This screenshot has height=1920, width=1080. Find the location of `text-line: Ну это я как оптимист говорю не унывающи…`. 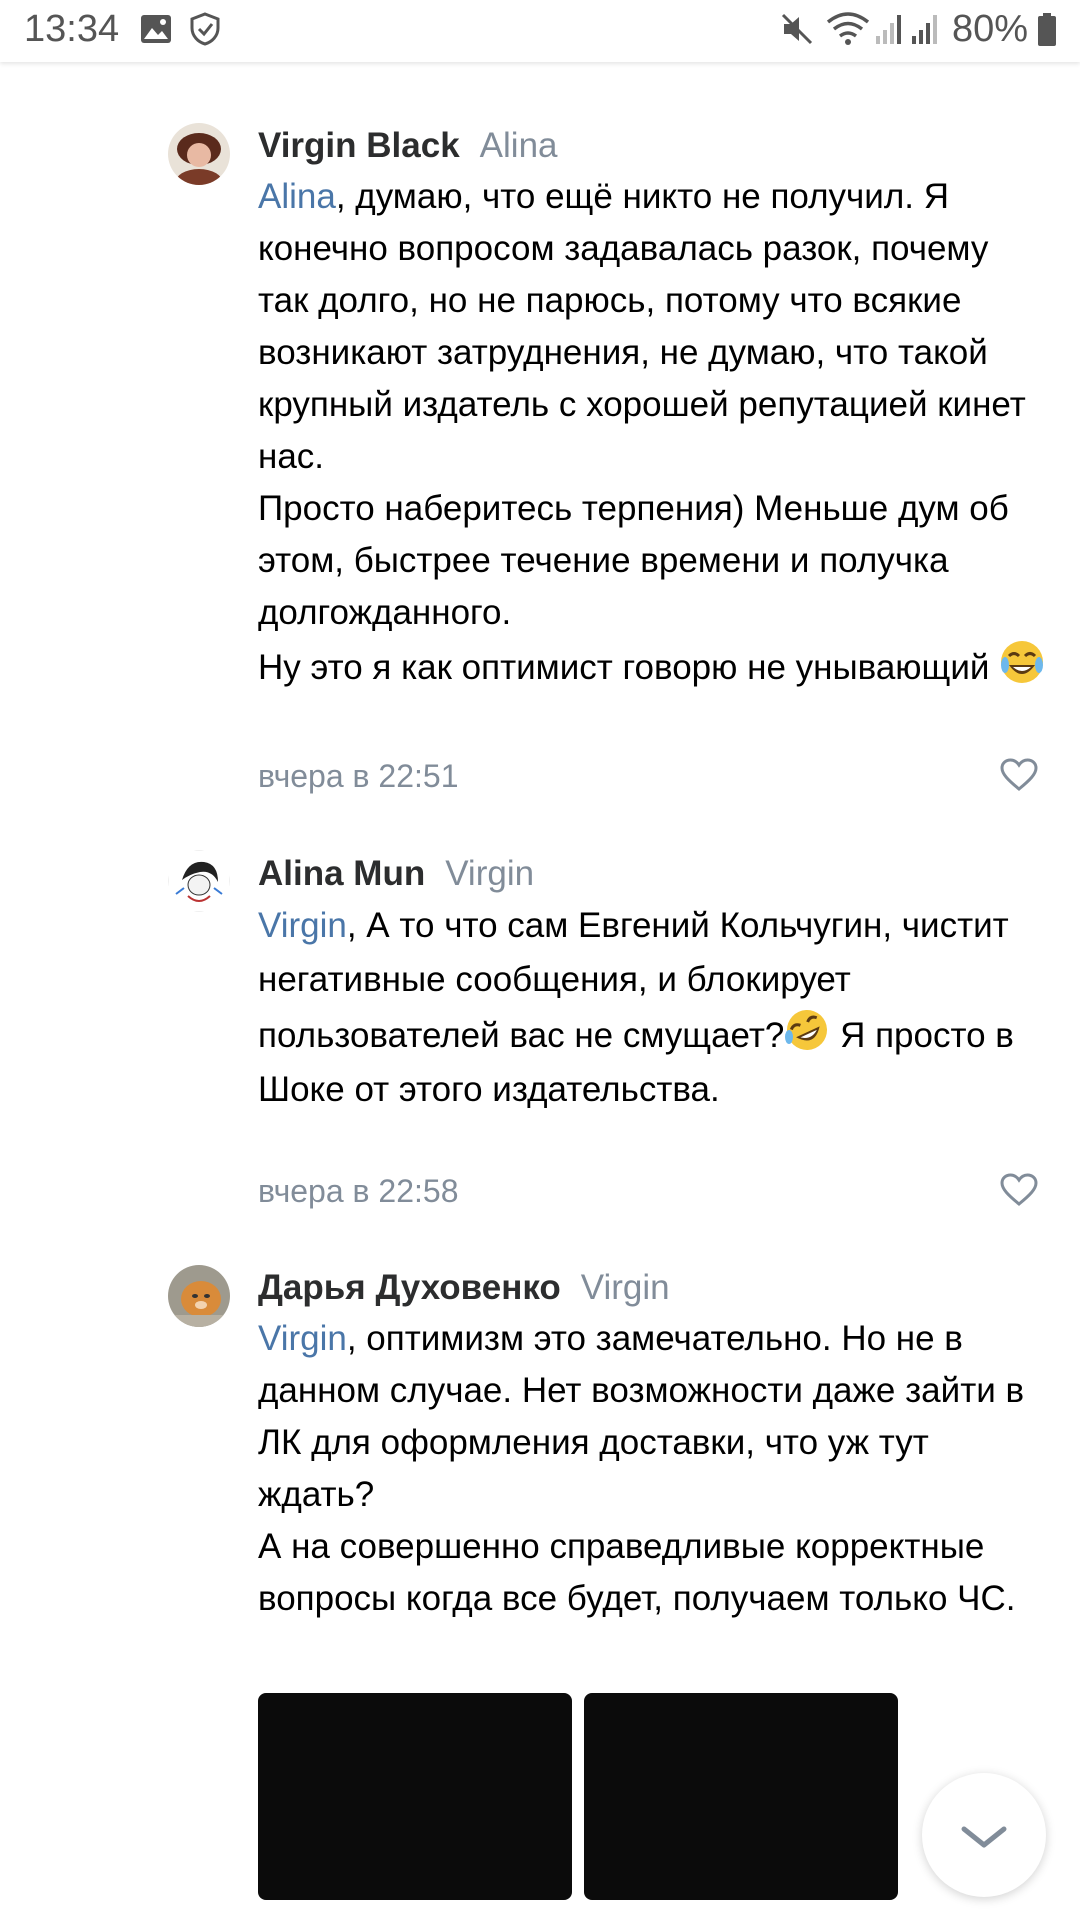

text-line: Ну это я как оптимист говорю не унывающи… is located at coordinates (624, 667).